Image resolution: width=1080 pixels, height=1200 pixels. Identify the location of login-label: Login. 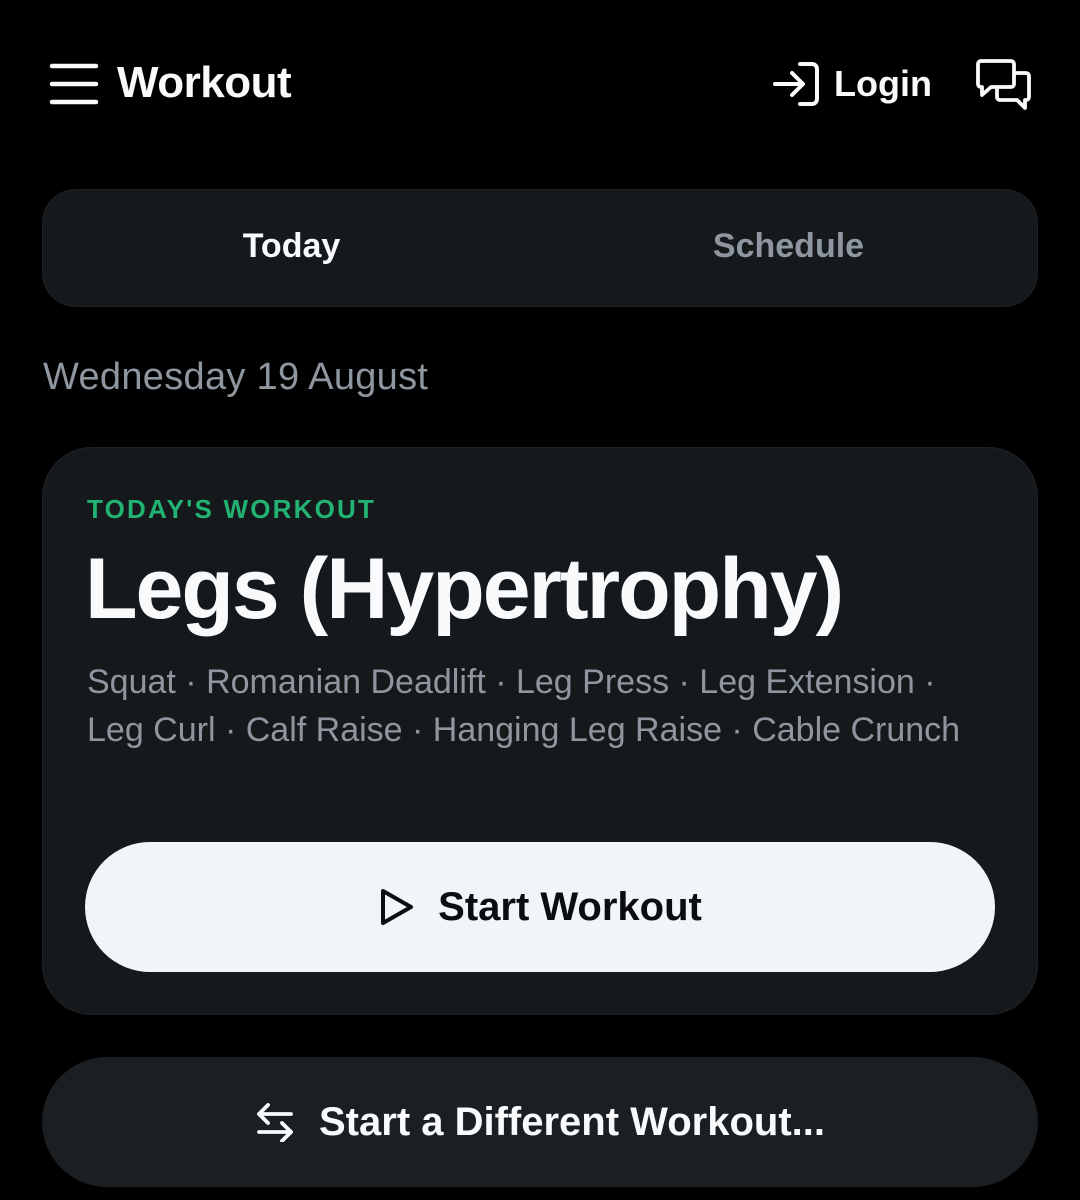
(883, 83).